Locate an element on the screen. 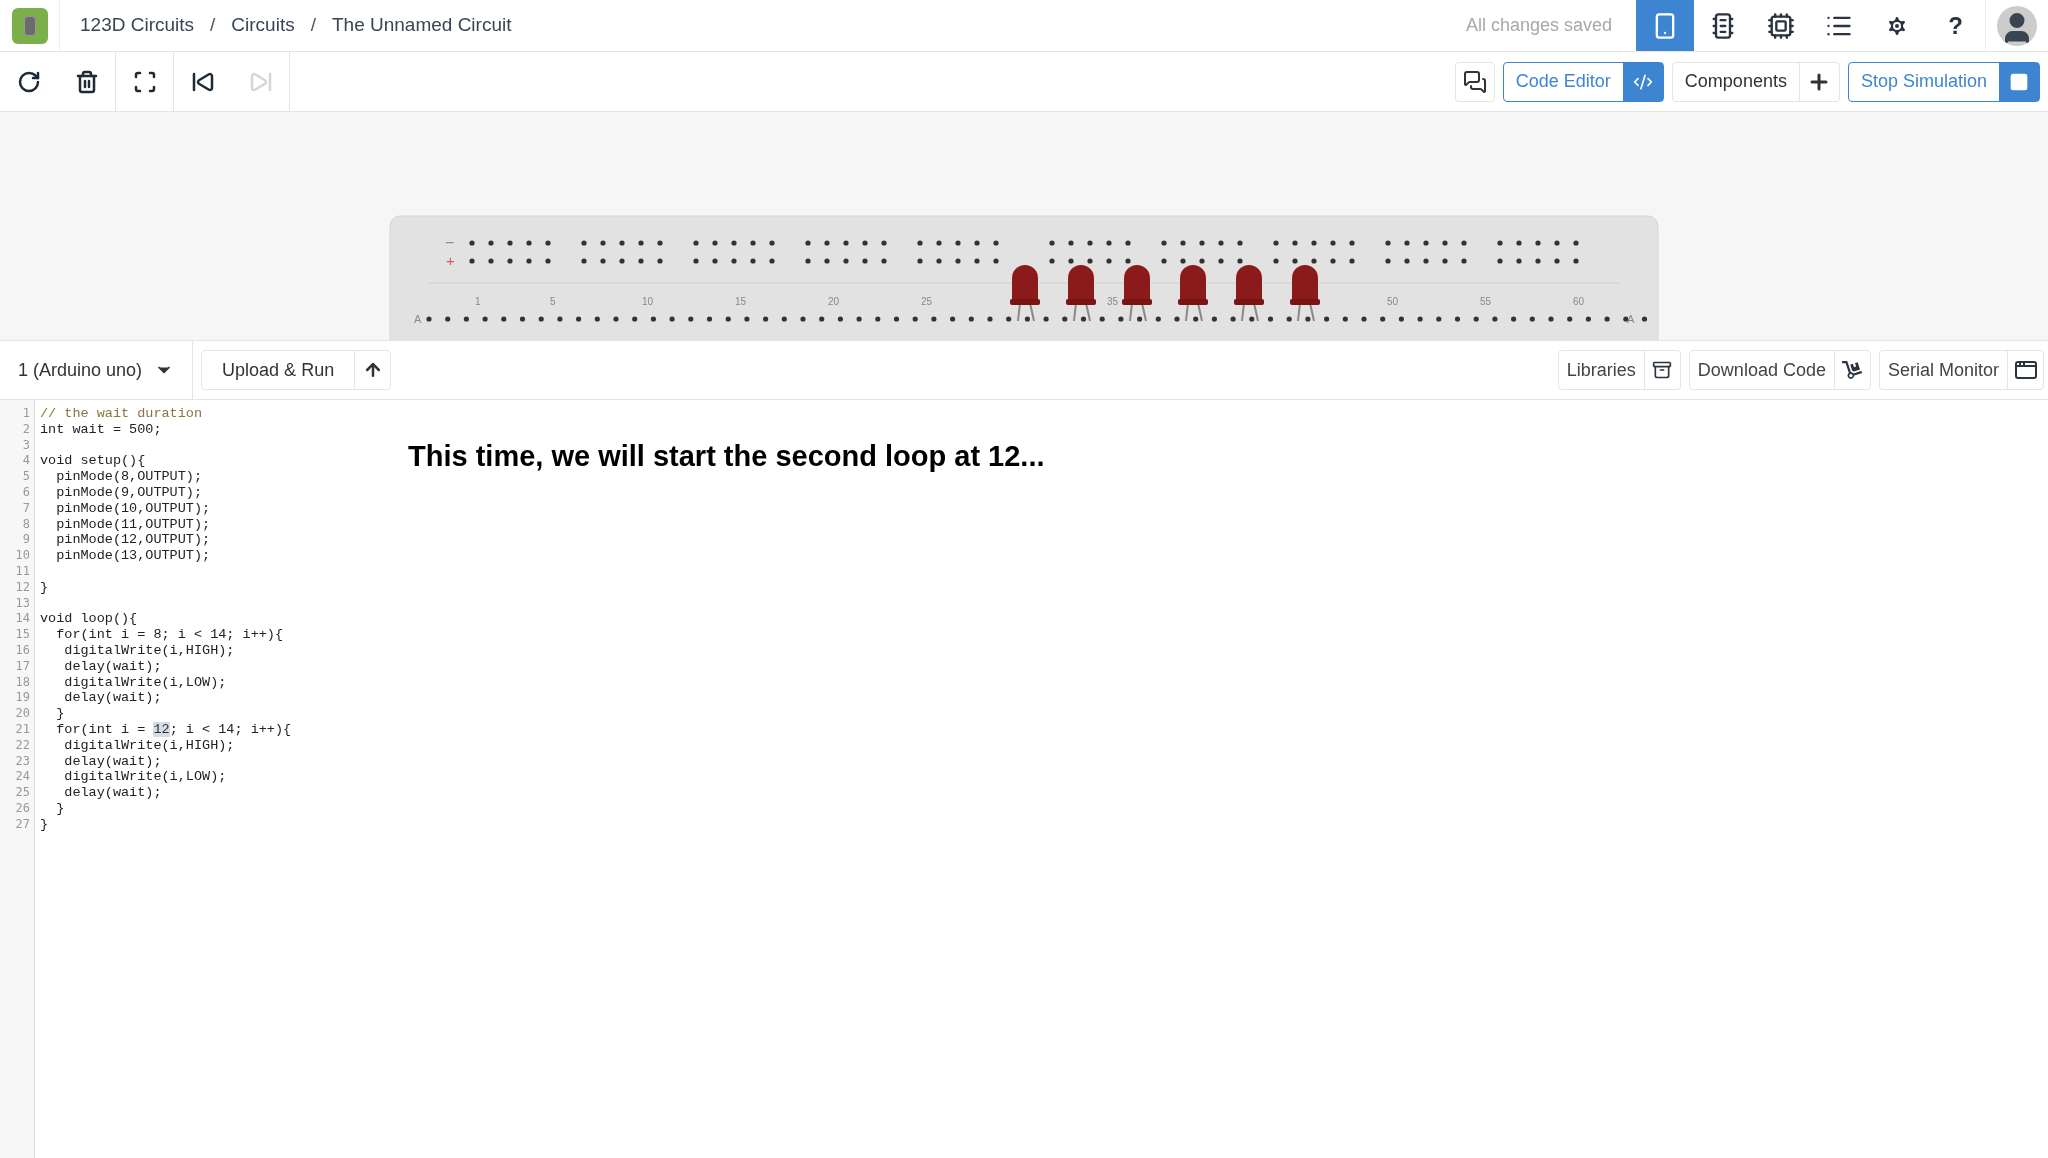  line-number: 25 is located at coordinates (22, 792).